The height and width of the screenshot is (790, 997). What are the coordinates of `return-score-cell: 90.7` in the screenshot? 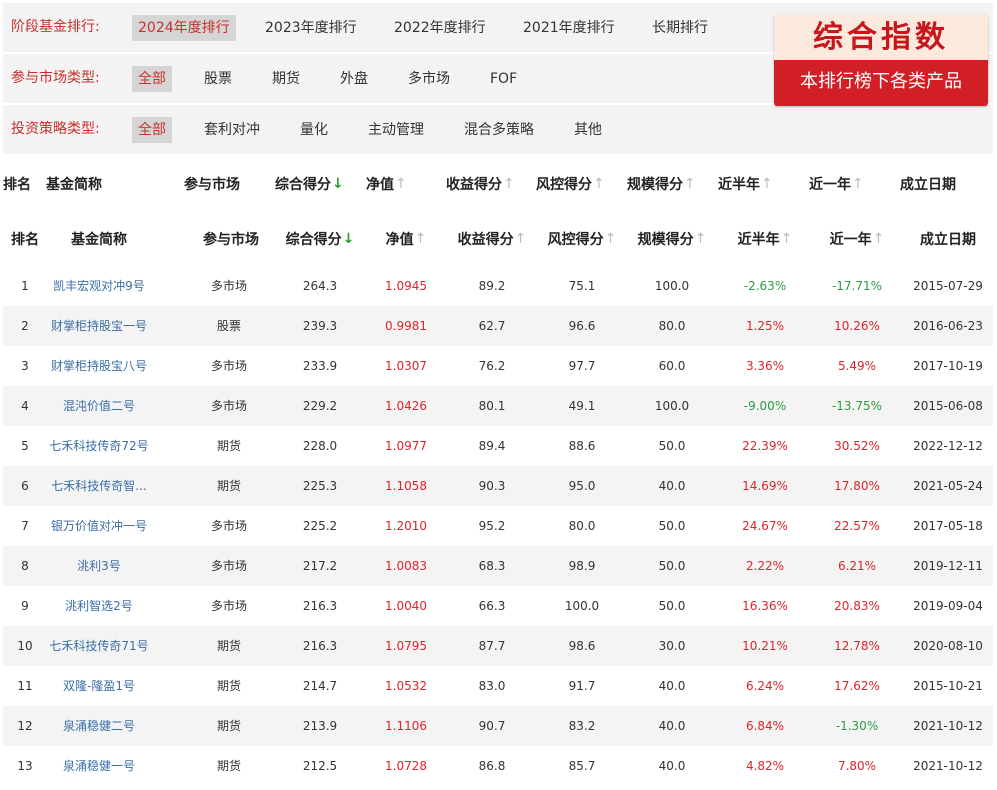 It's located at (492, 726).